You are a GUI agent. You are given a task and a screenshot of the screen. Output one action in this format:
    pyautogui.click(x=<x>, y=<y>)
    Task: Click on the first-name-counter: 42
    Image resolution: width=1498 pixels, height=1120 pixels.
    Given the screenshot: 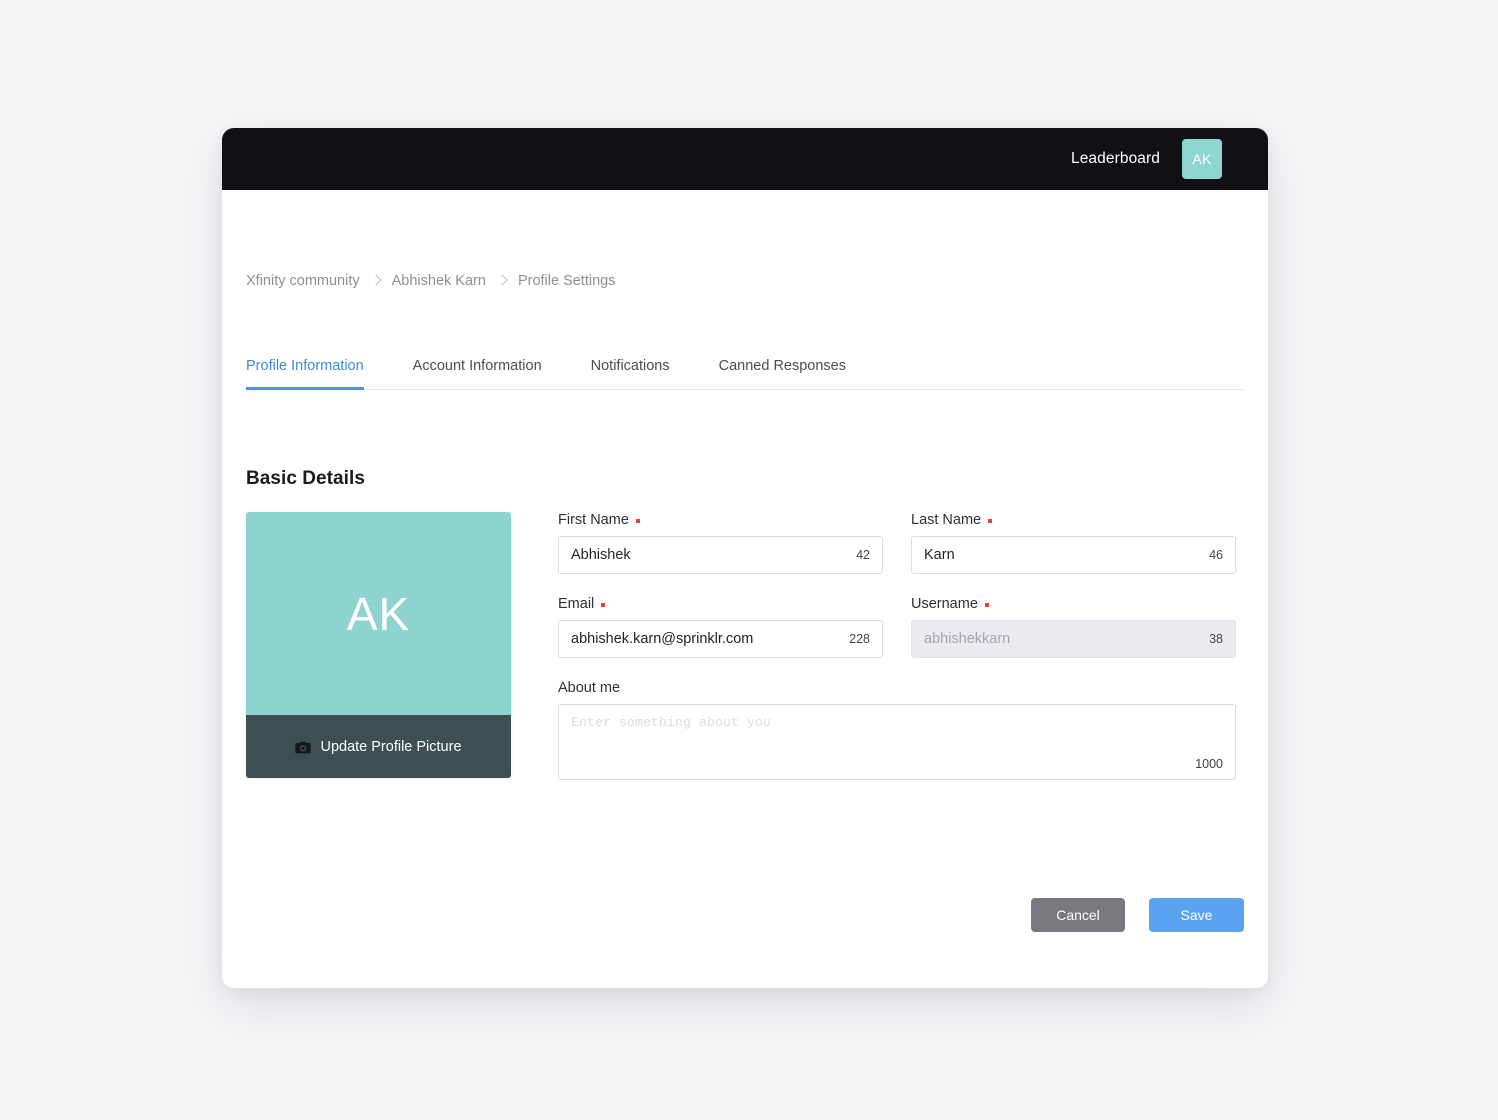 What is the action you would take?
    pyautogui.click(x=863, y=555)
    